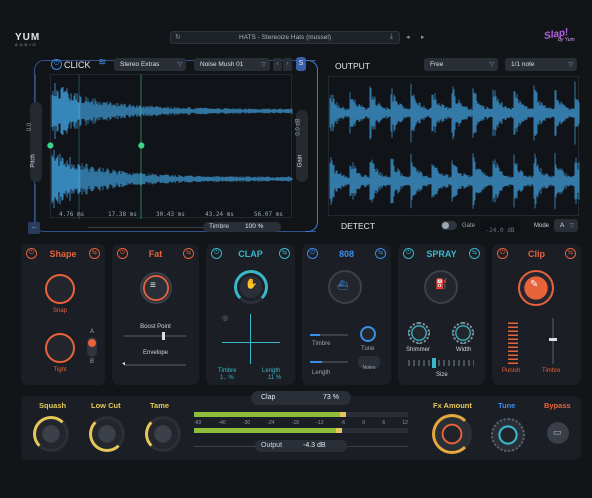 This screenshot has width=592, height=498. What do you see at coordinates (441, 363) in the screenshot?
I see `size-slider` at bounding box center [441, 363].